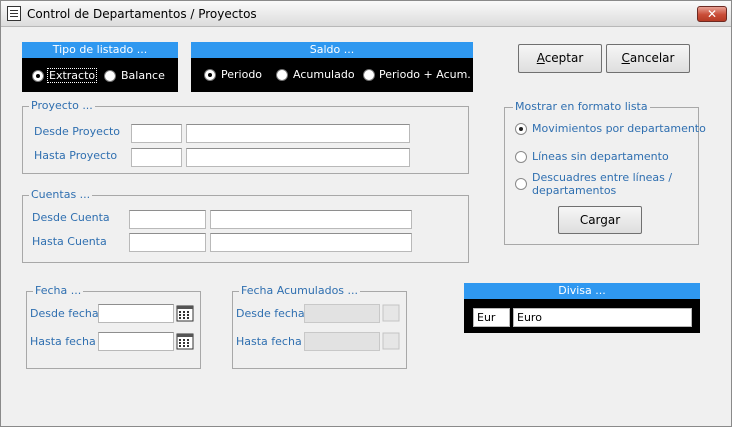  I want to click on cuentas-group, so click(245, 229).